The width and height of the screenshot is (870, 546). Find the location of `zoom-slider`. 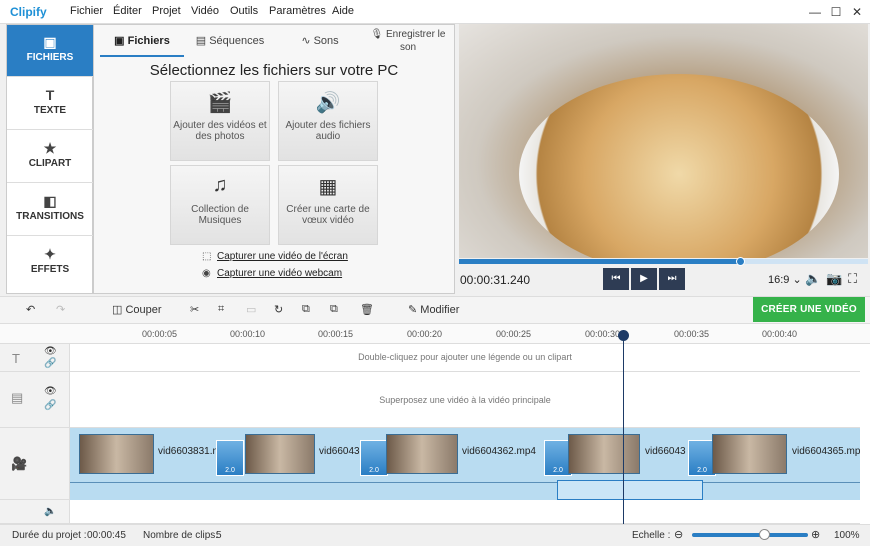

zoom-slider is located at coordinates (750, 535).